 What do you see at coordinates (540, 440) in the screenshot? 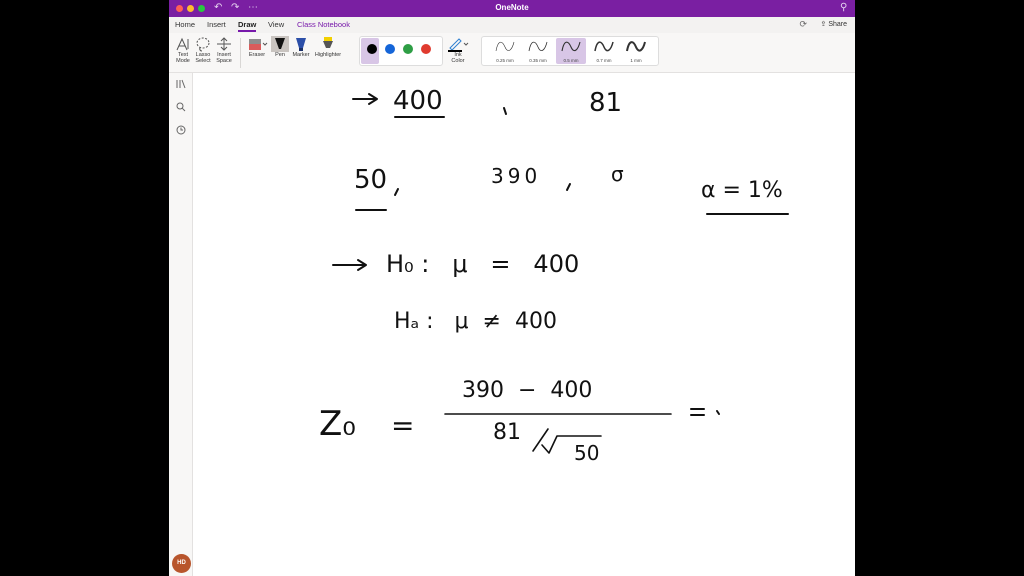
I see `division-slash` at bounding box center [540, 440].